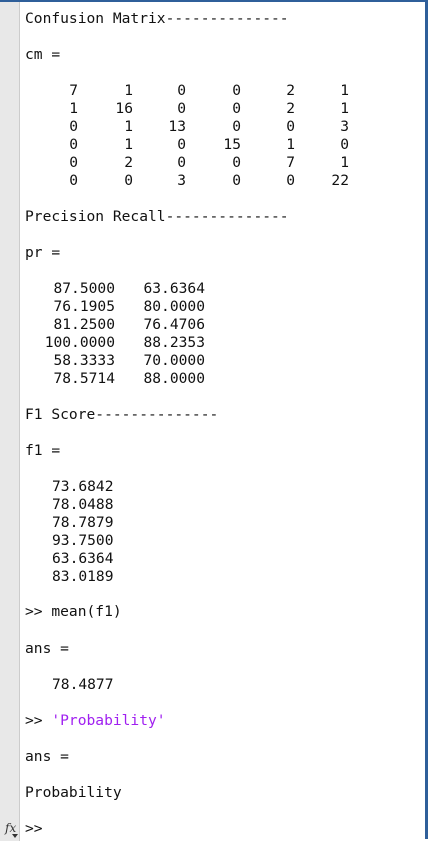 The width and height of the screenshot is (428, 841). I want to click on f1-header: F1 Score--------------, so click(122, 414).